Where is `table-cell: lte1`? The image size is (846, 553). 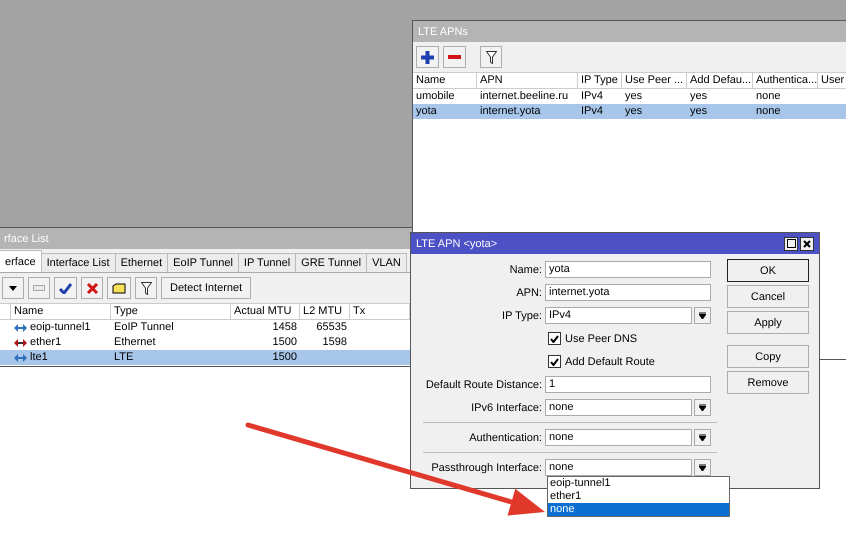 table-cell: lte1 is located at coordinates (39, 357).